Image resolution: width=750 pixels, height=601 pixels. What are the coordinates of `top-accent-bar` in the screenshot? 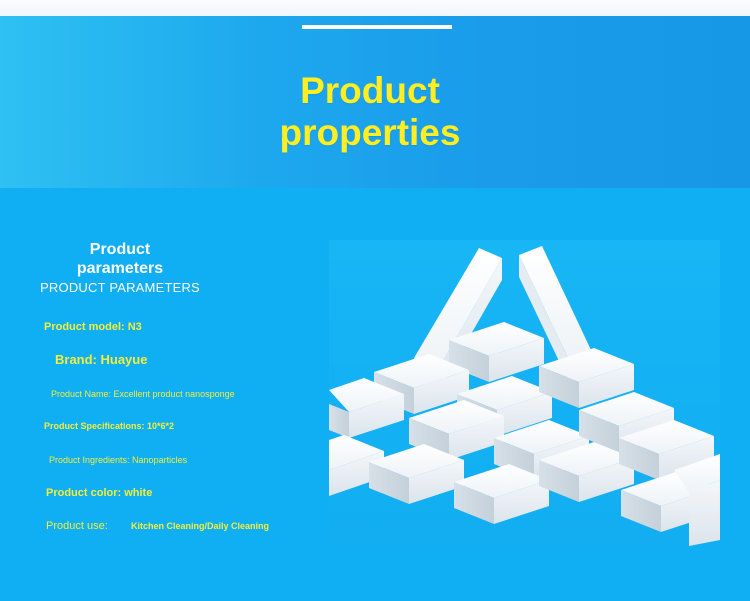 It's located at (377, 27).